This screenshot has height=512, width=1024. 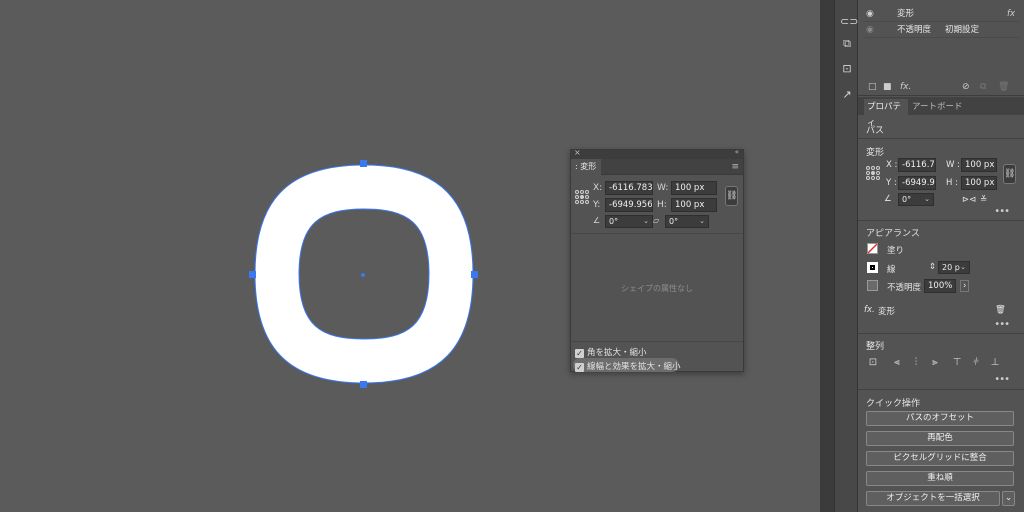 What do you see at coordinates (969, 200) in the screenshot?
I see `flip-horizontal-icon: ⊳⊲` at bounding box center [969, 200].